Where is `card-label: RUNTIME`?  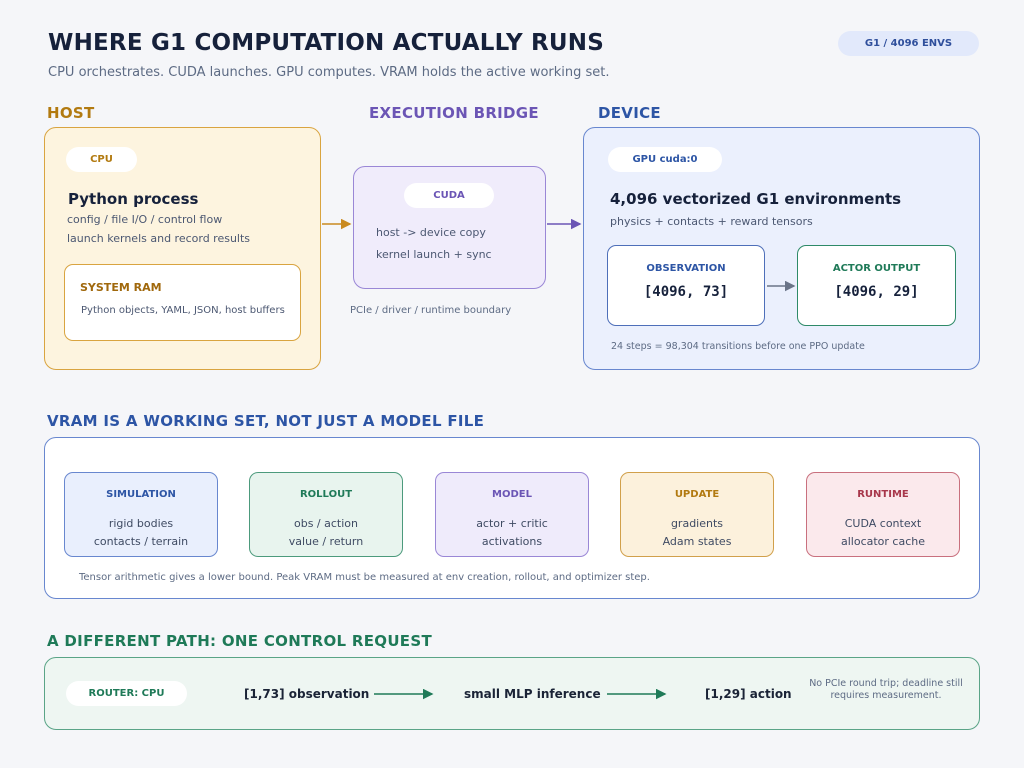
card-label: RUNTIME is located at coordinates (883, 494).